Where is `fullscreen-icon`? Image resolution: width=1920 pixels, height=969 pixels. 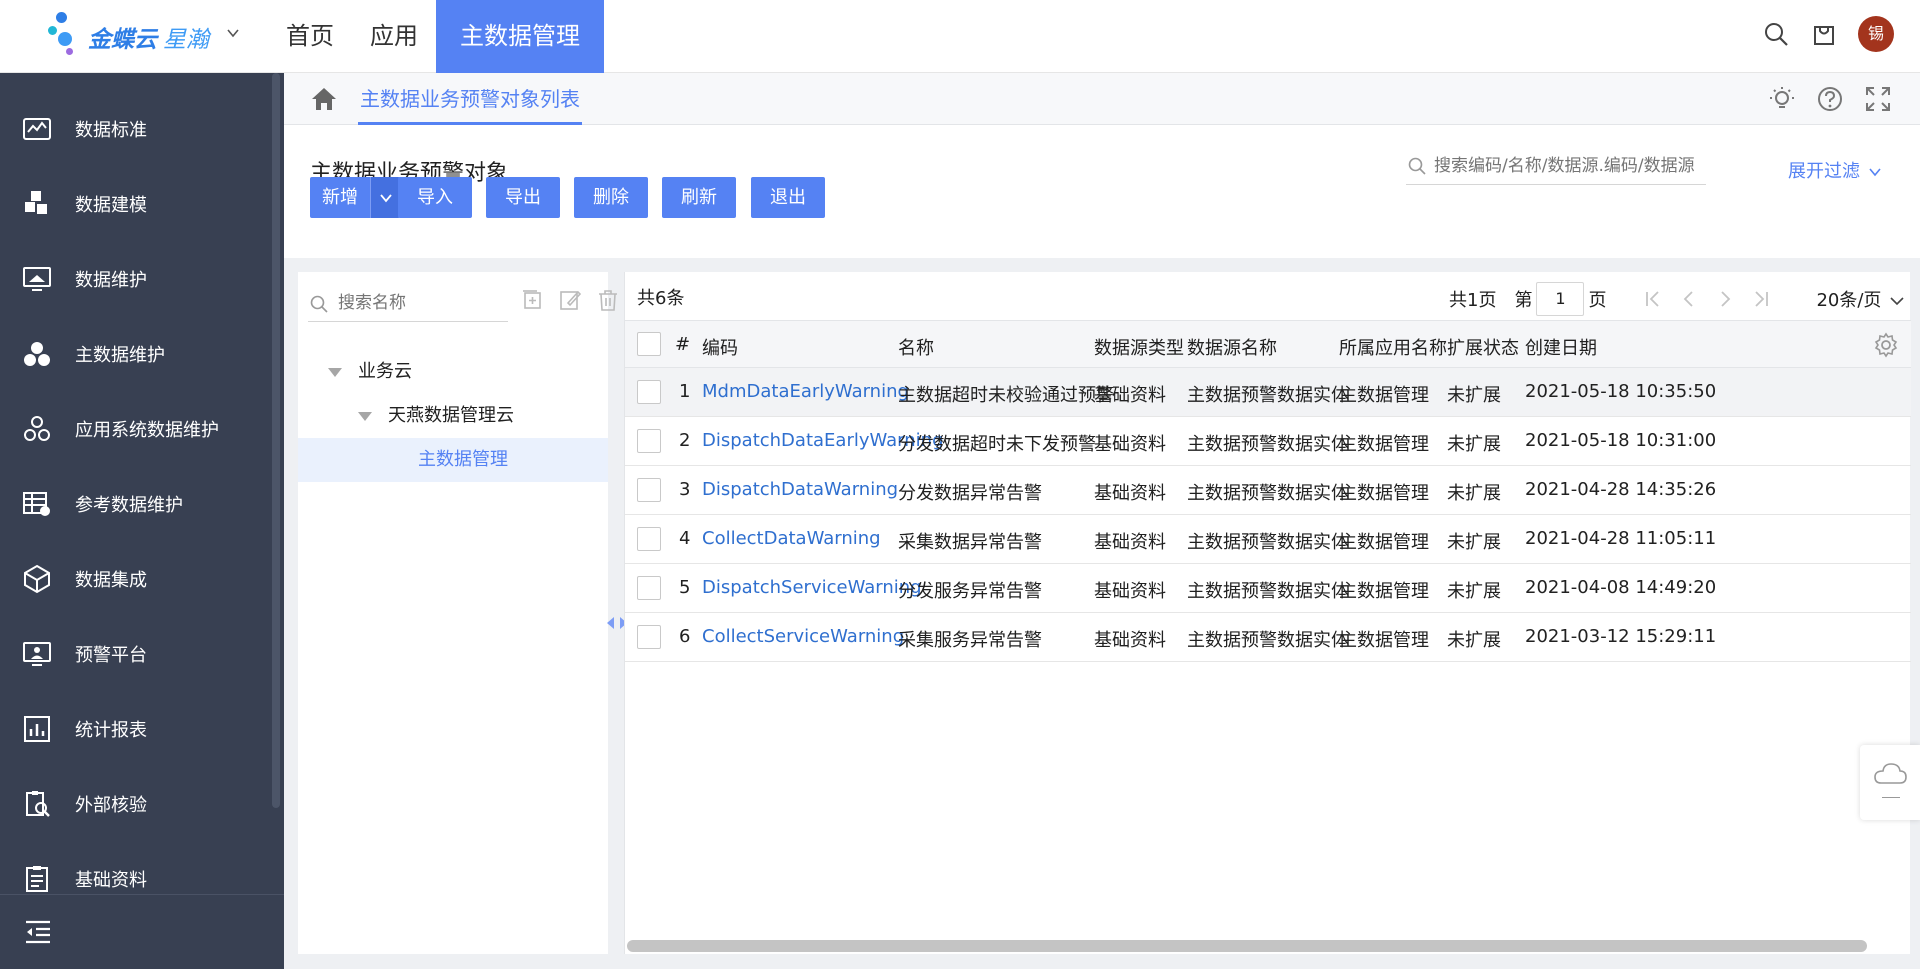
fullscreen-icon is located at coordinates (1878, 99).